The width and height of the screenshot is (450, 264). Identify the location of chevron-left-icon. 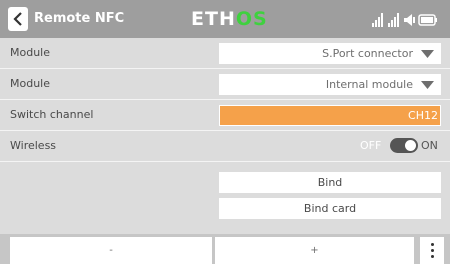
(17, 19).